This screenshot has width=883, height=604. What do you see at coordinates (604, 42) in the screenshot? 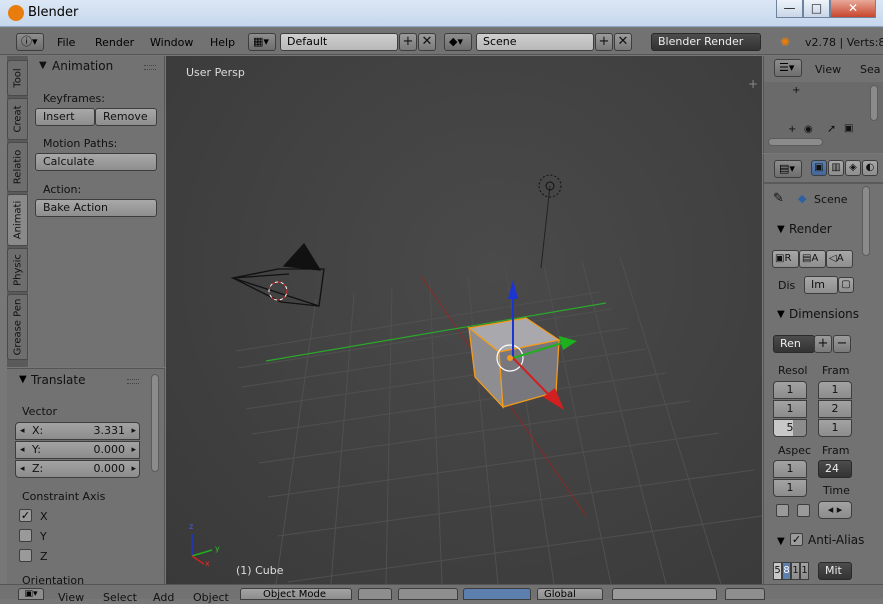
I see `add-scene-button: +` at bounding box center [604, 42].